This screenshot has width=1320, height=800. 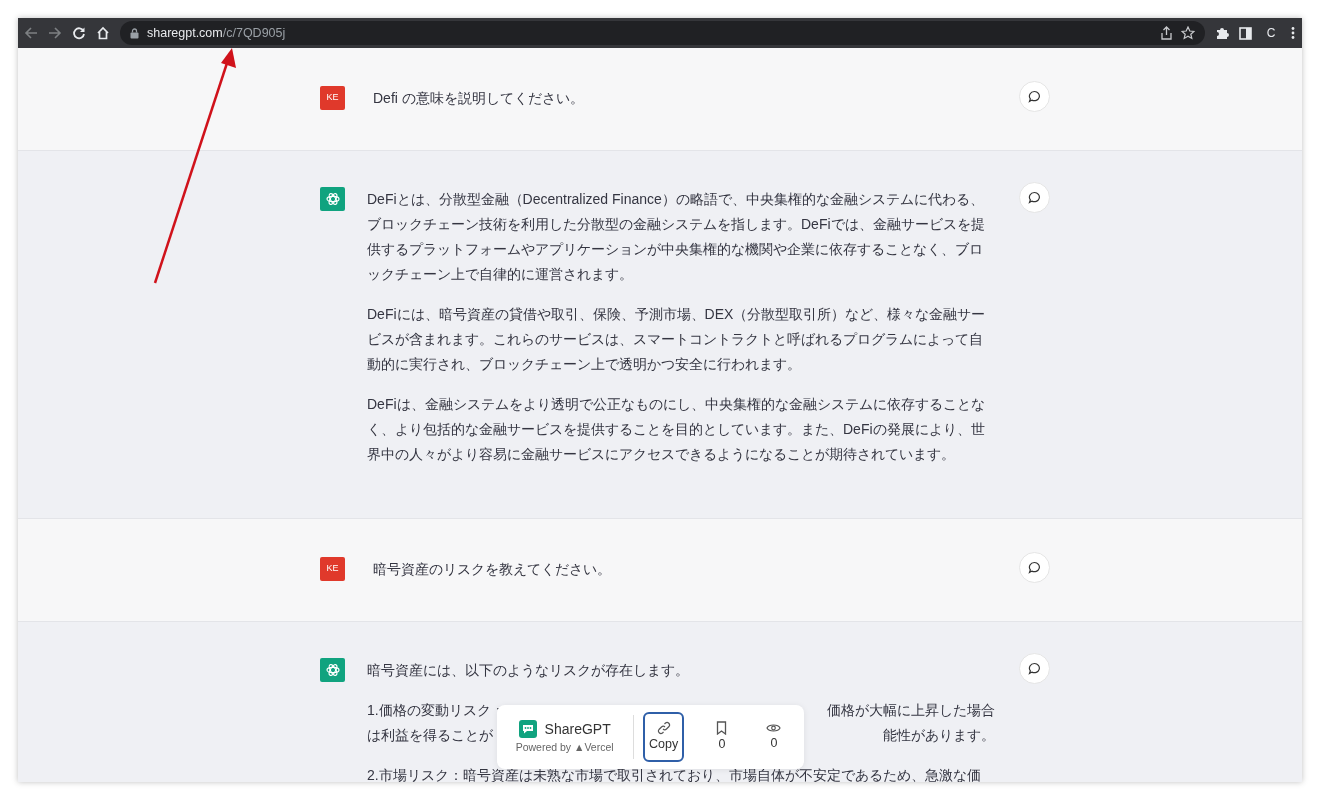 I want to click on bookmark-icon, so click(x=722, y=727).